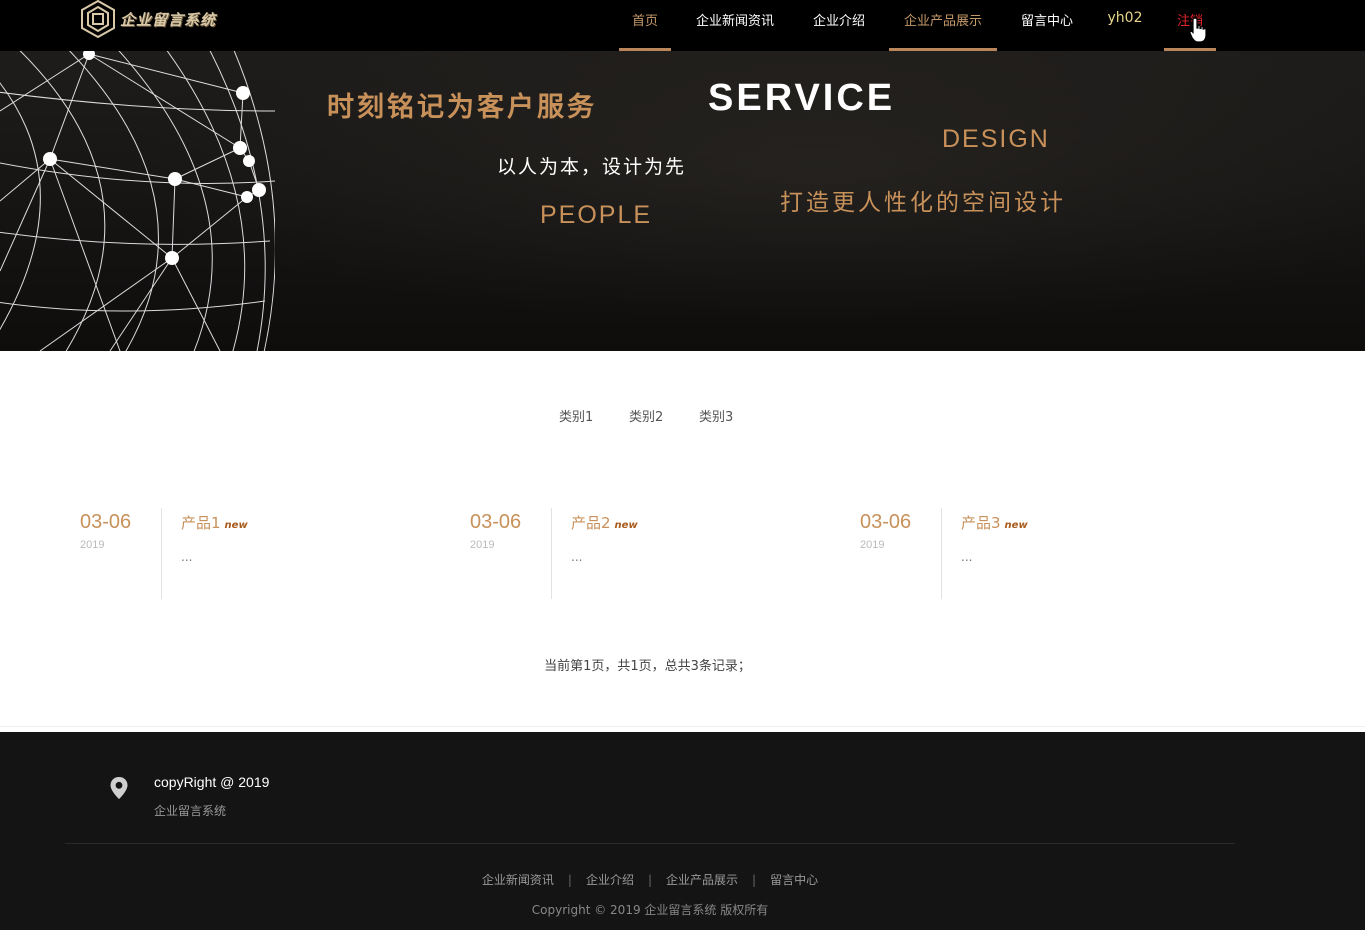  I want to click on banner-design-cn: 打造更人性化的空间设计, so click(923, 203).